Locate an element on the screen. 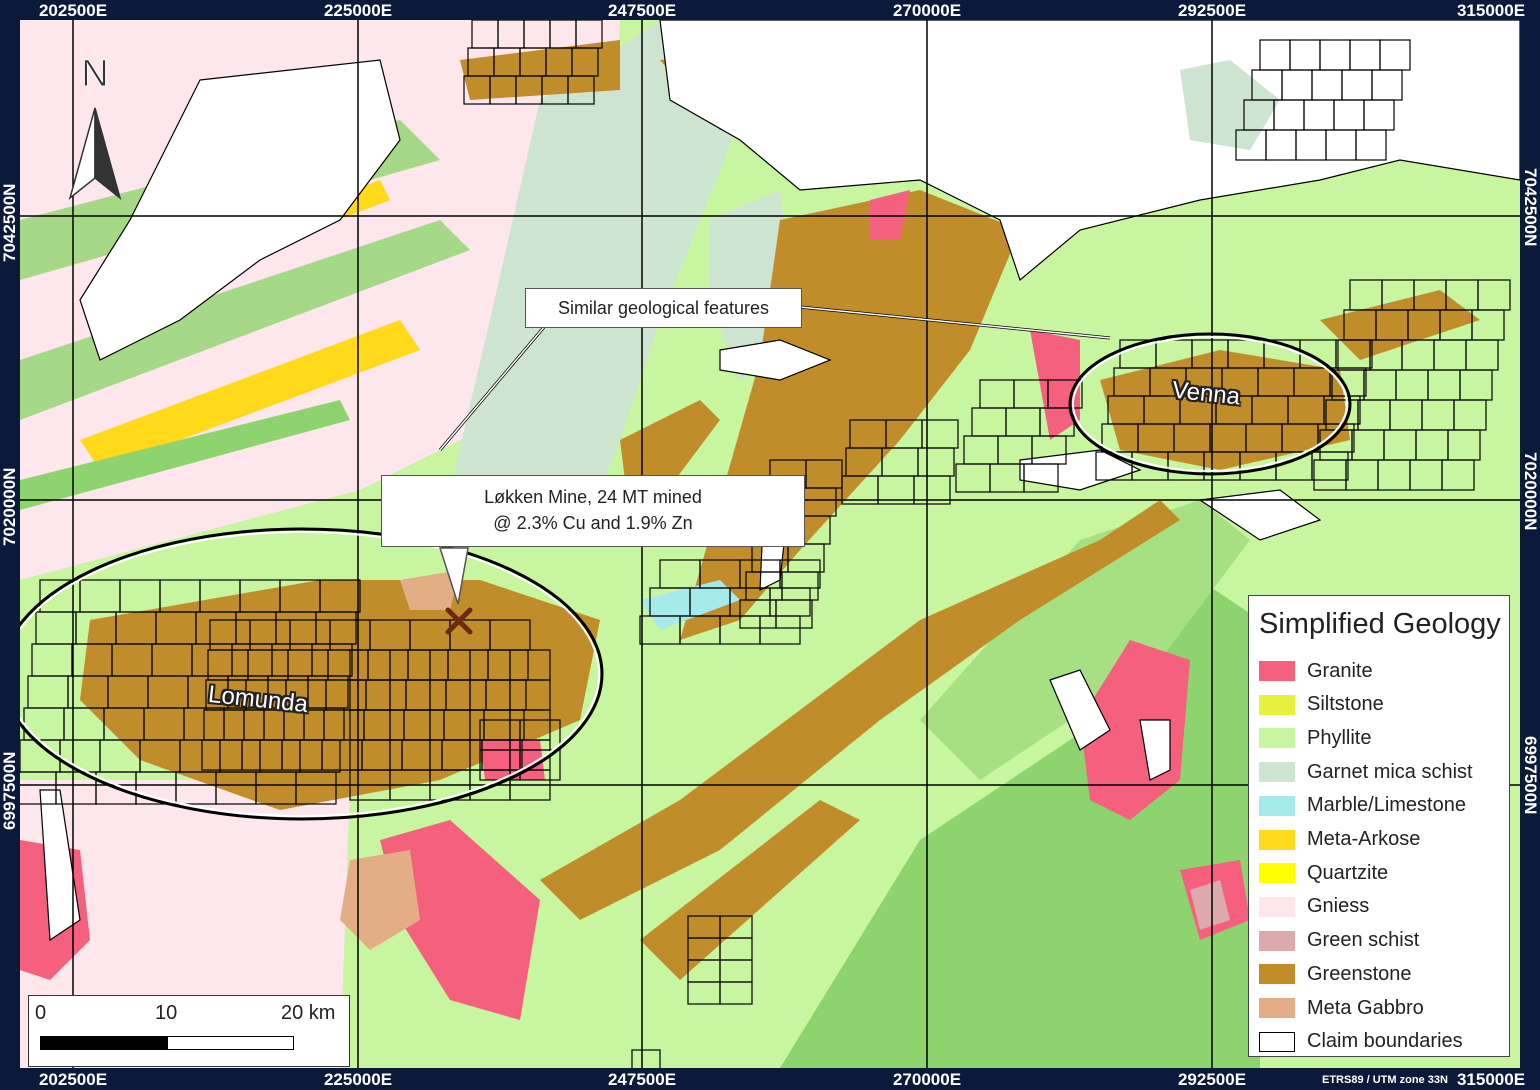 Image resolution: width=1540 pixels, height=1090 pixels. legend-item: Siltstone is located at coordinates (1321, 705).